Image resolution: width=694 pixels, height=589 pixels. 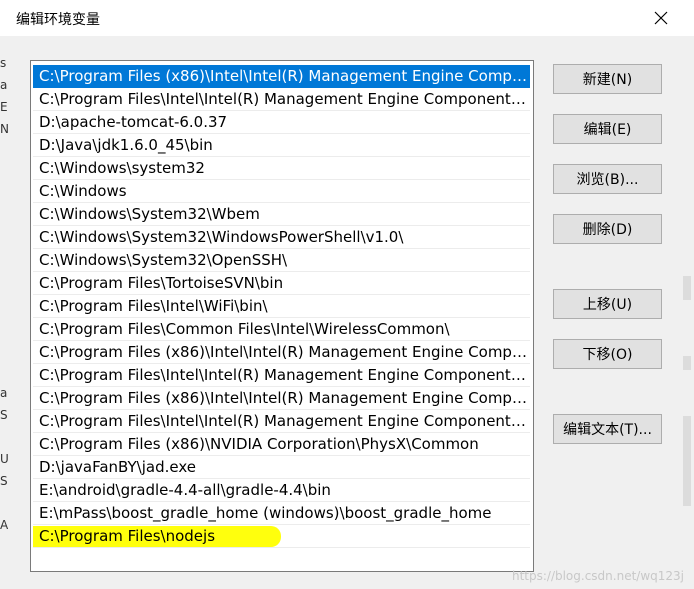 I want to click on path-list-item-highlighted: C:\Program Files\nodejs, so click(x=281, y=536).